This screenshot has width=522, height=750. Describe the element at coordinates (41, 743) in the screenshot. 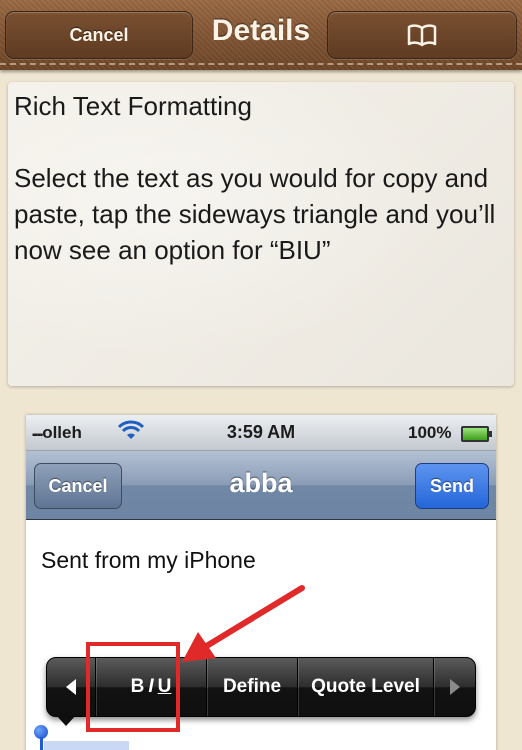

I see `selection-caret` at that location.